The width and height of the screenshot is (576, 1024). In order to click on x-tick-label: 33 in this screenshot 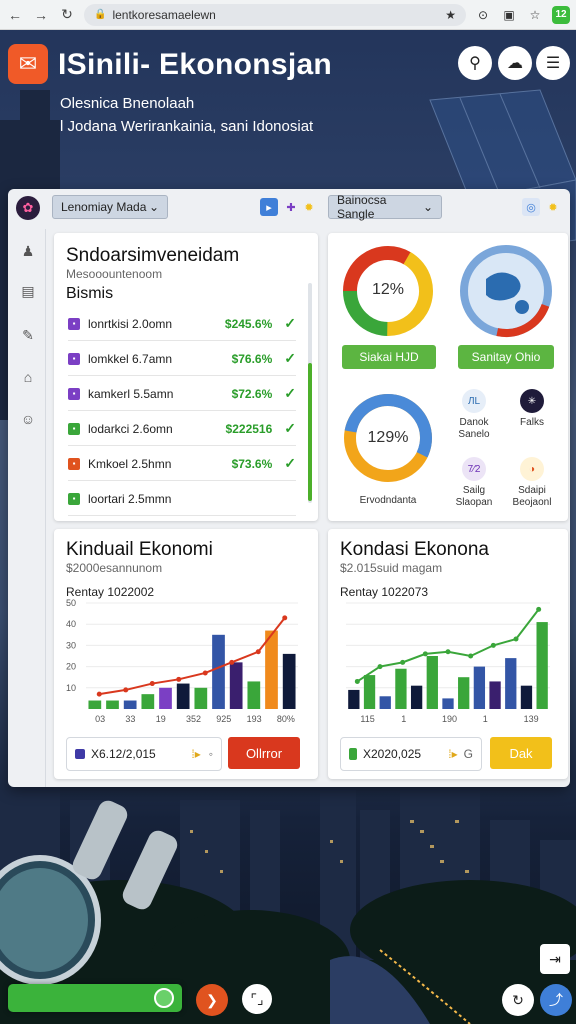, I will do `click(130, 719)`.